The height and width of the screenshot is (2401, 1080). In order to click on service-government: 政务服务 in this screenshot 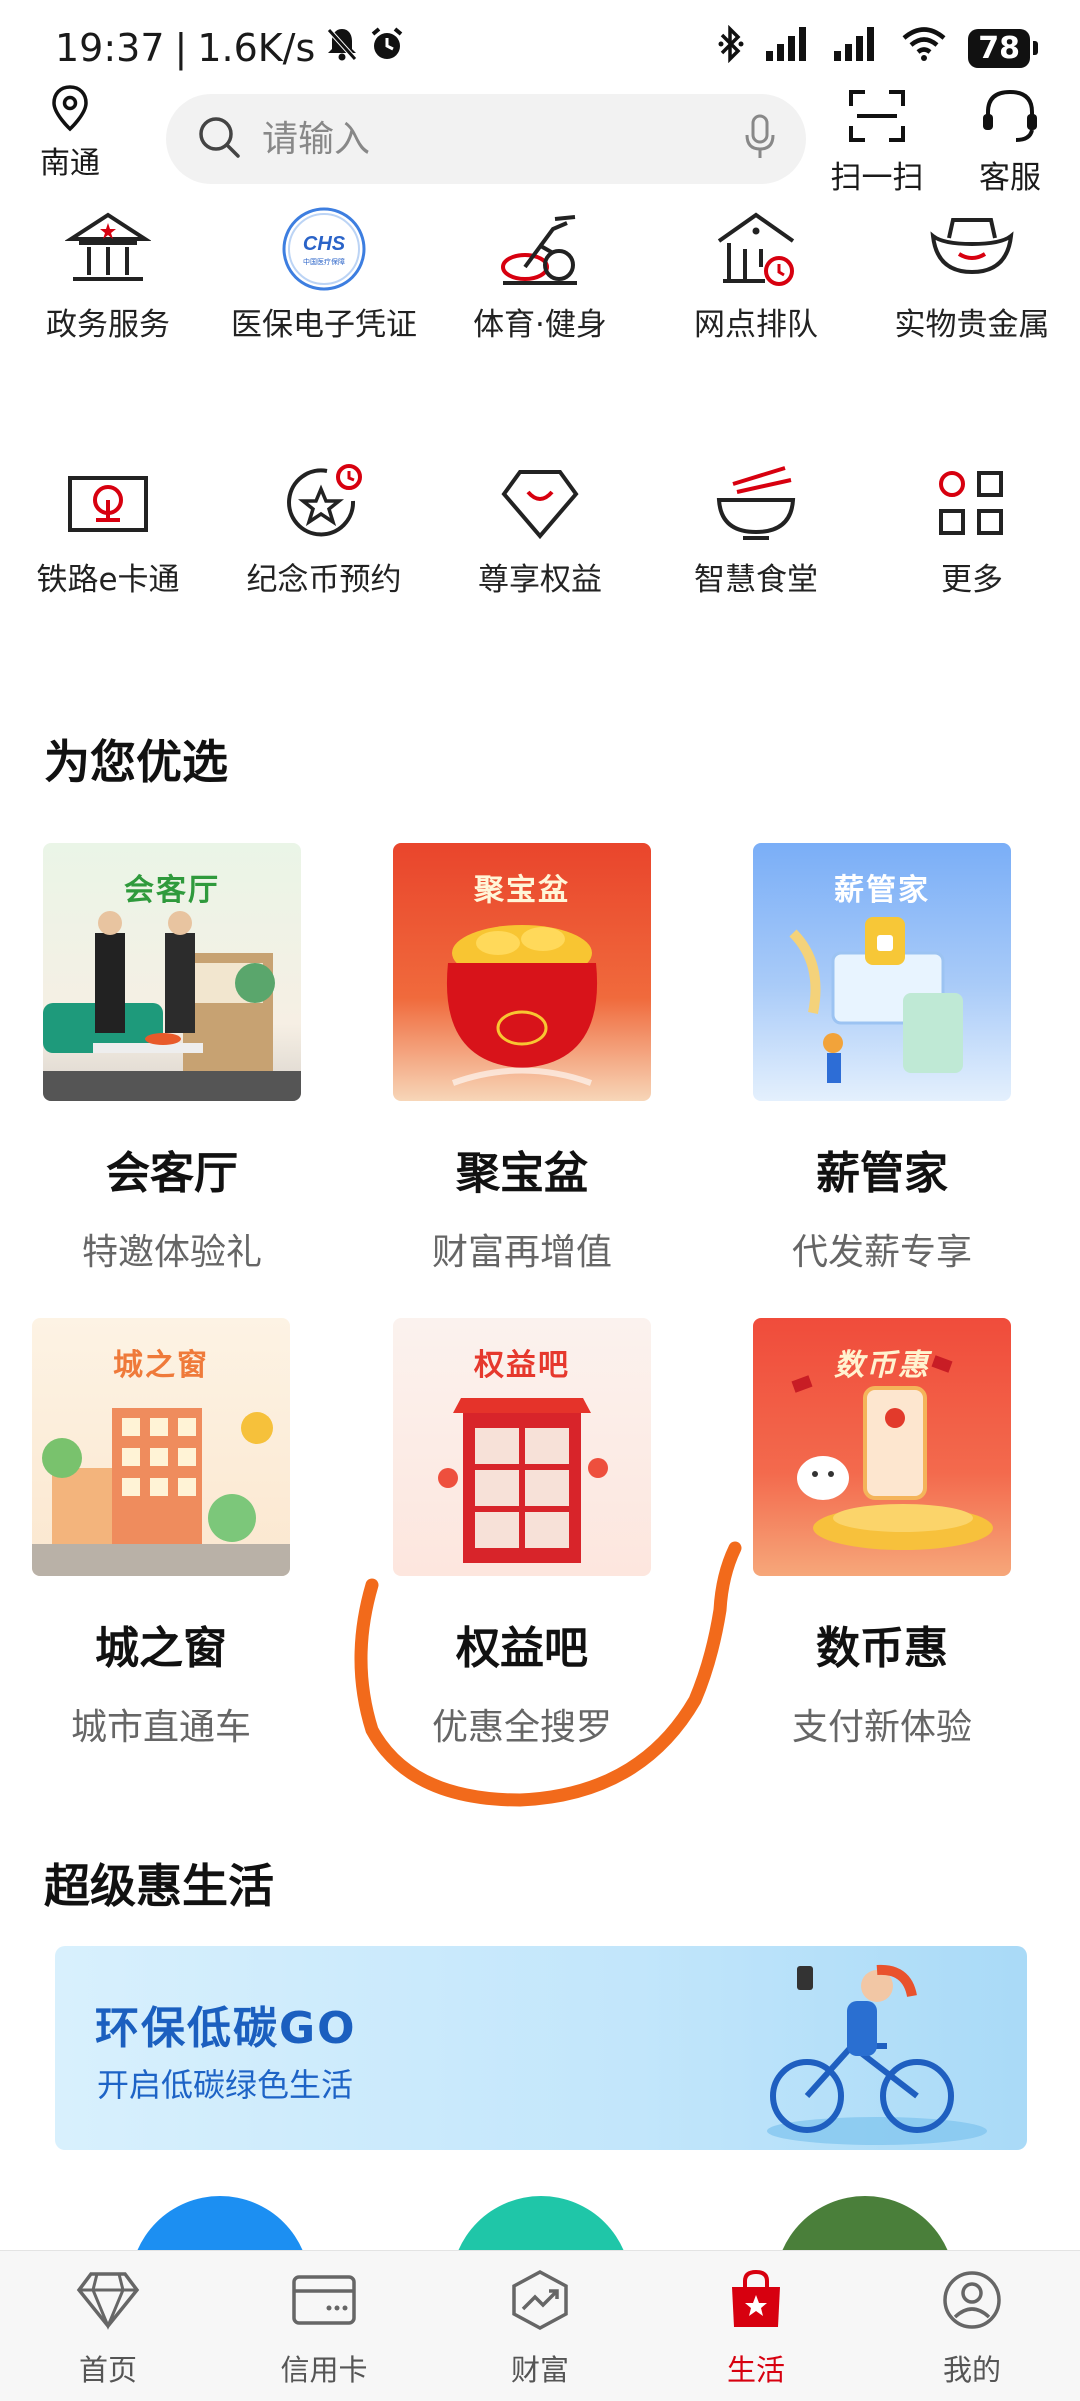, I will do `click(108, 331)`.